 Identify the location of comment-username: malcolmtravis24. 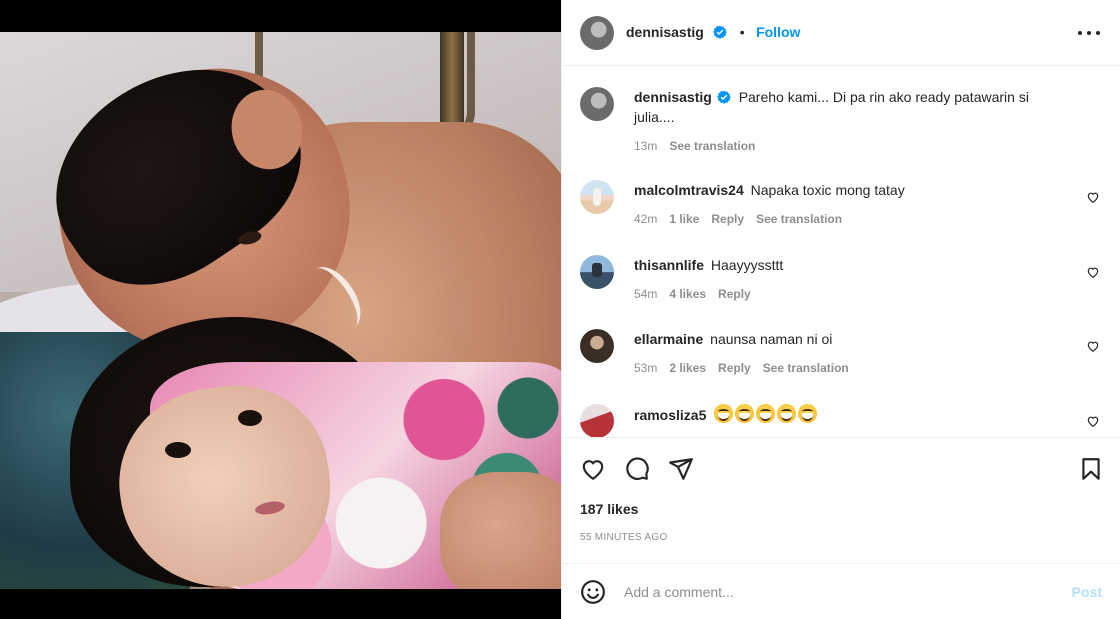
(689, 190).